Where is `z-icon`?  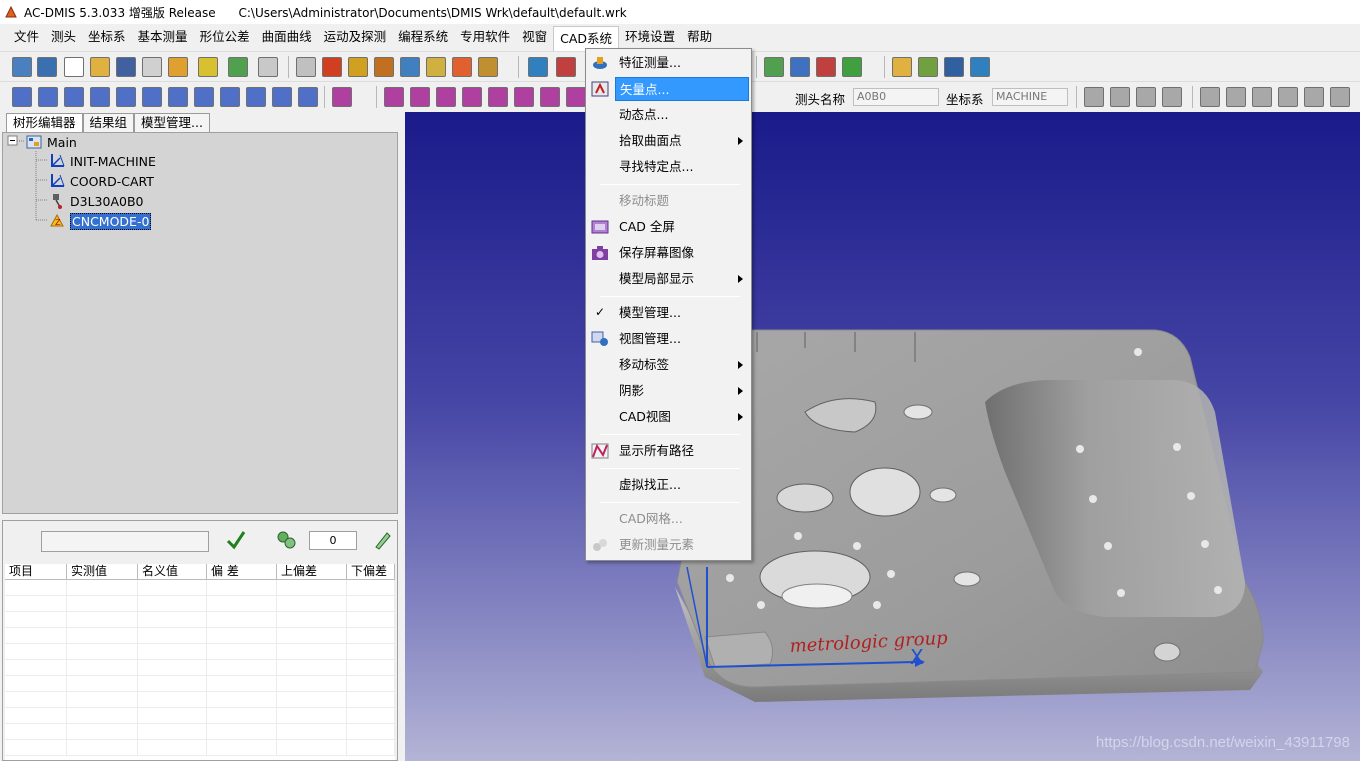 z-icon is located at coordinates (826, 67).